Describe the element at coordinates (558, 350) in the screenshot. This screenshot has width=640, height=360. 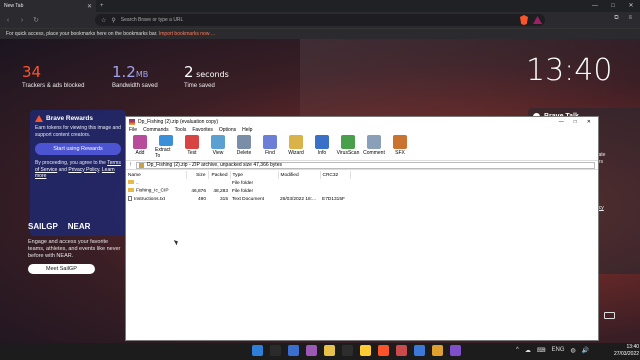
I see `language-indicator: ENG` at that location.